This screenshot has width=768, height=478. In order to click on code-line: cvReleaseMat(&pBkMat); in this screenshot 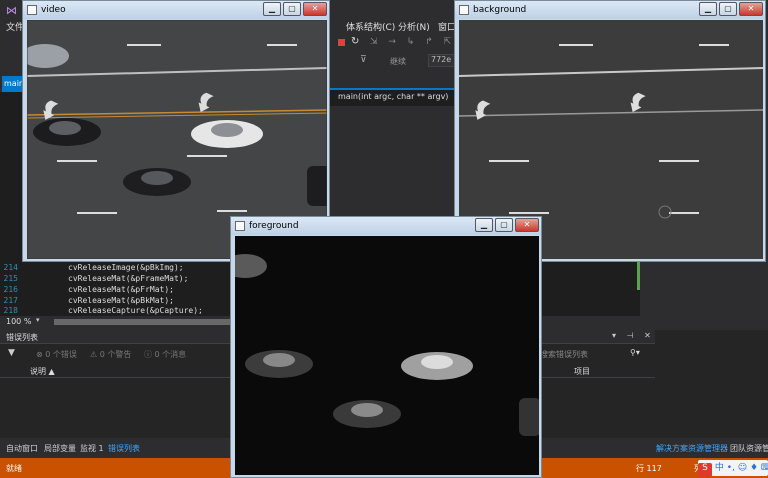, I will do `click(121, 300)`.